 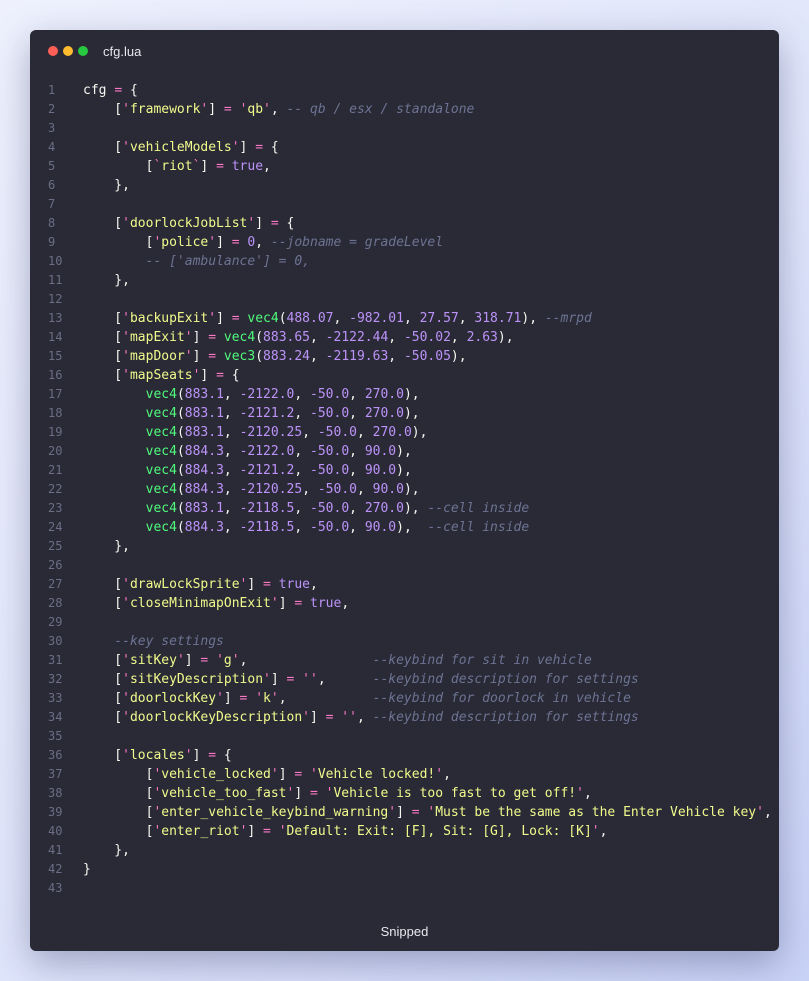 I want to click on line-number: 35, so click(x=55, y=736).